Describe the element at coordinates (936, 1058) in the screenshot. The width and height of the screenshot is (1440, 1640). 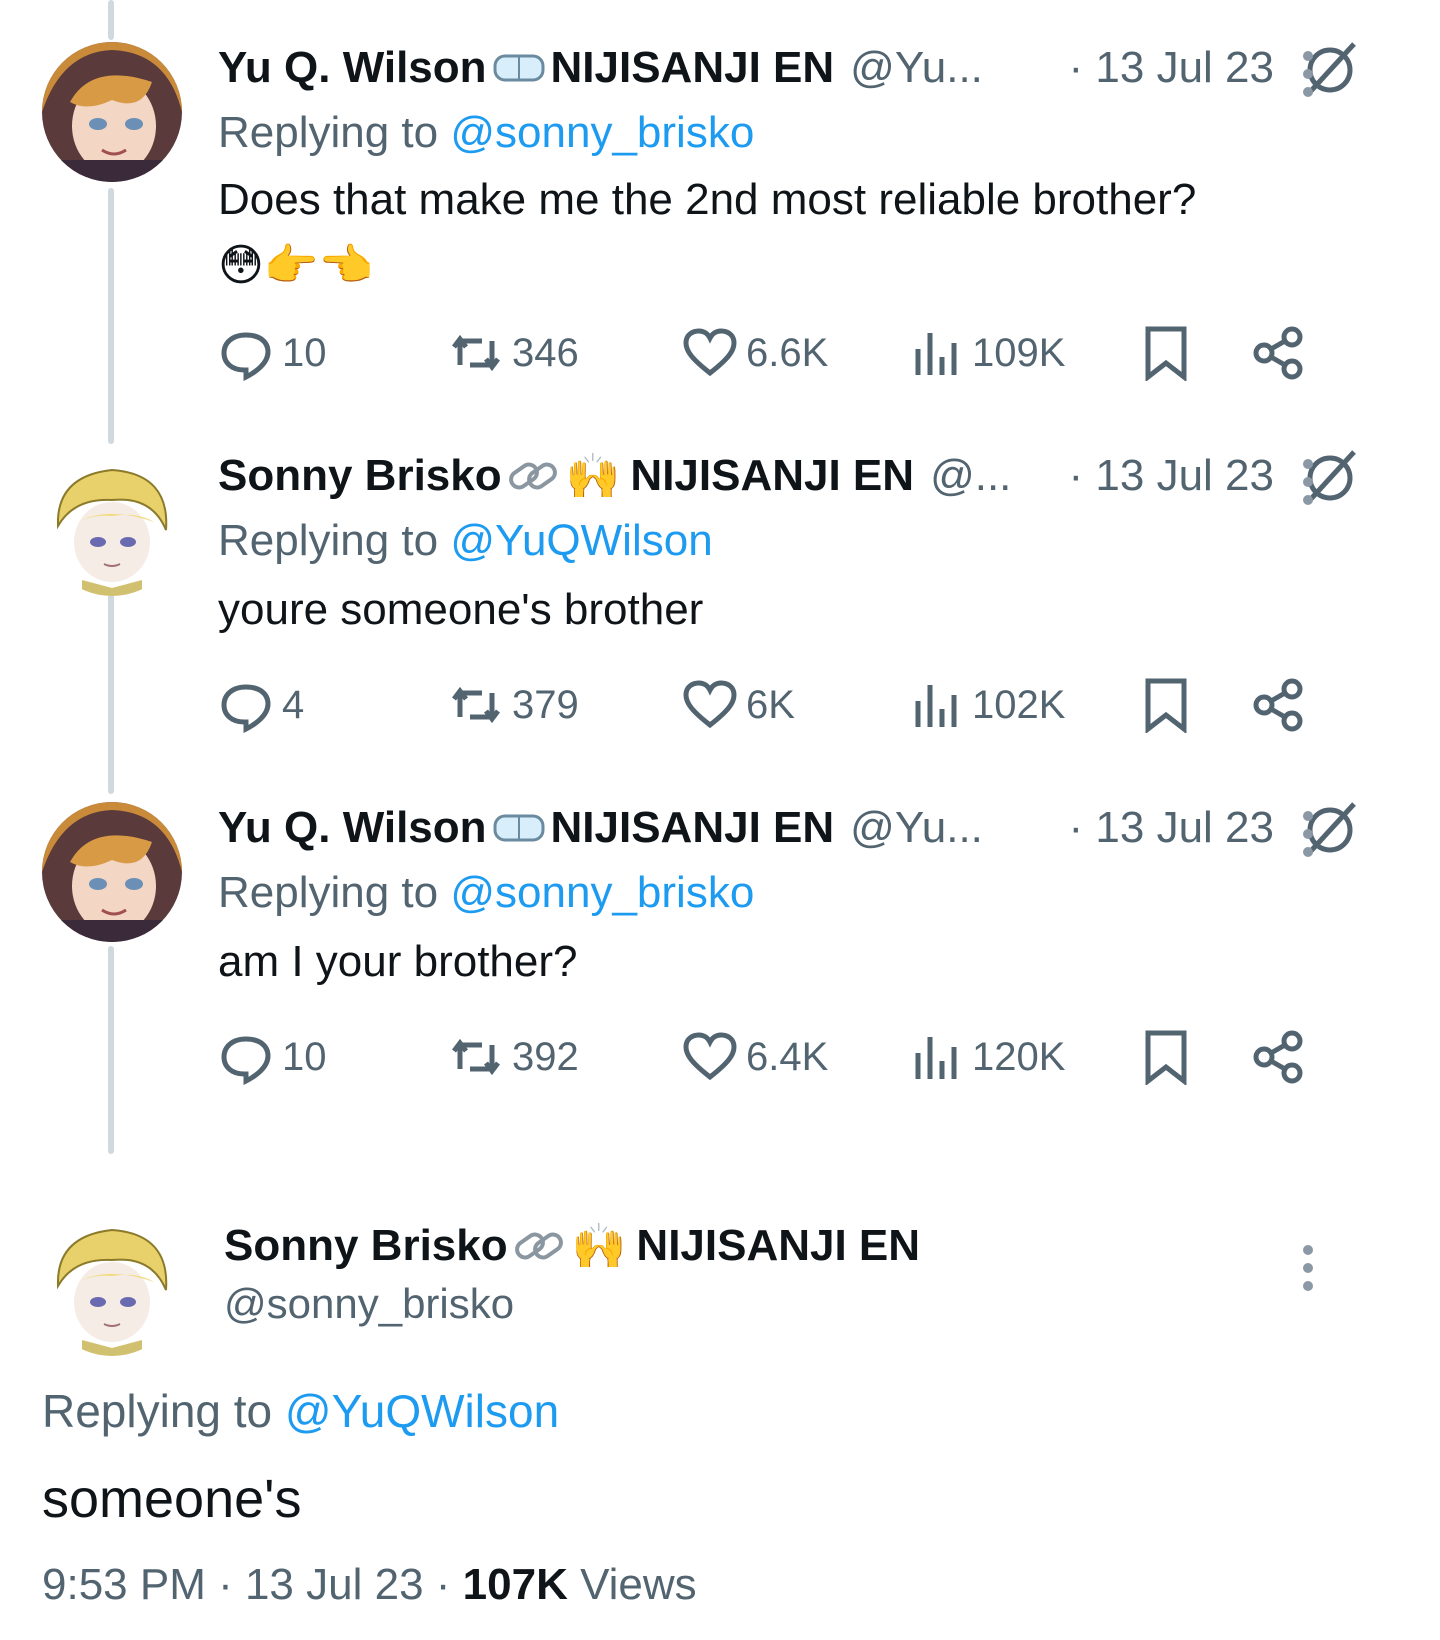
I see `views-icon` at that location.